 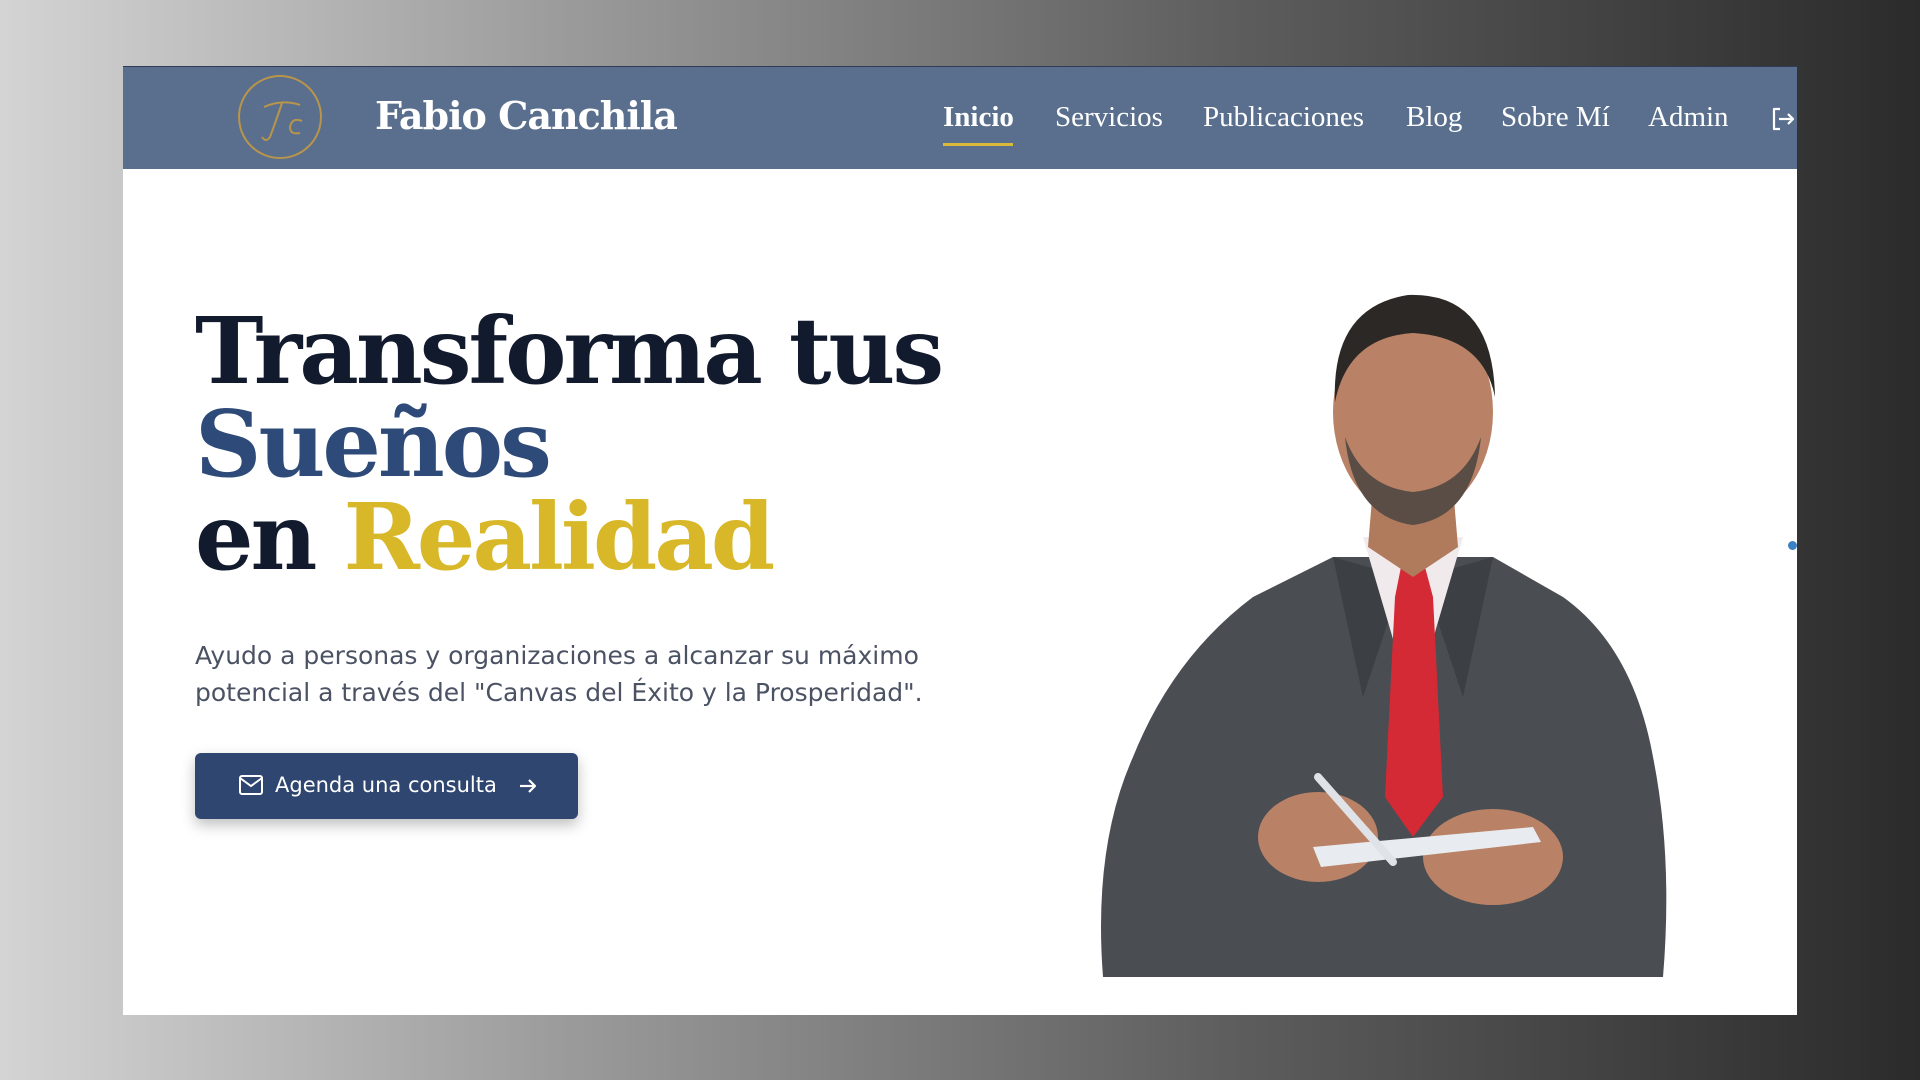 I want to click on logo, so click(x=280, y=117).